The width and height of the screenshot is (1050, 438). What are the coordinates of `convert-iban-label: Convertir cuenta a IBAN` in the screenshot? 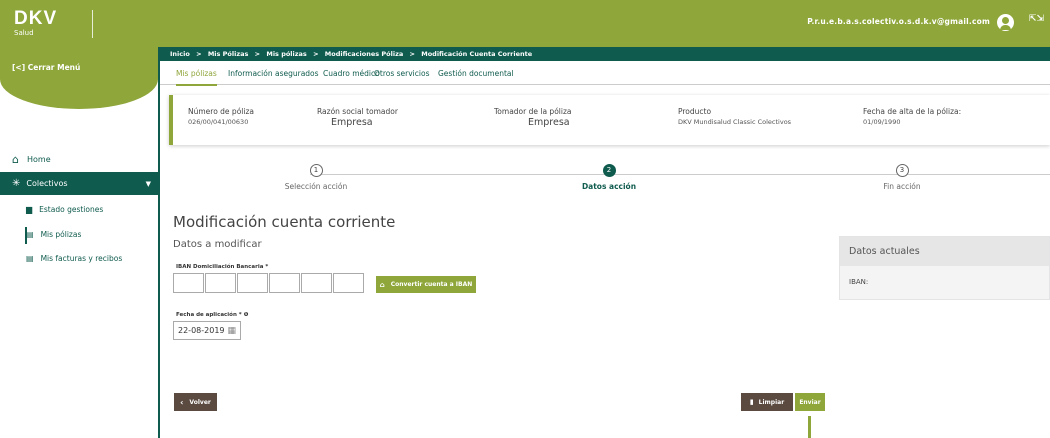 It's located at (431, 284).